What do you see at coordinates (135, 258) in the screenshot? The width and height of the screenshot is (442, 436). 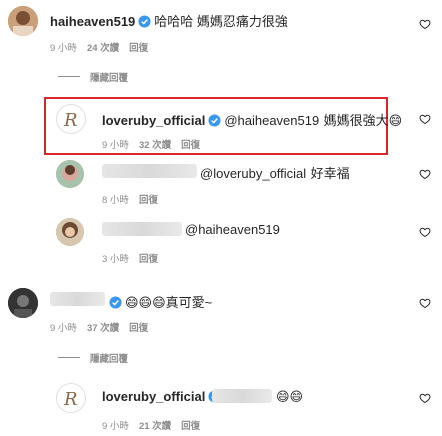 I see `reply-meta: 3 小時 回復` at bounding box center [135, 258].